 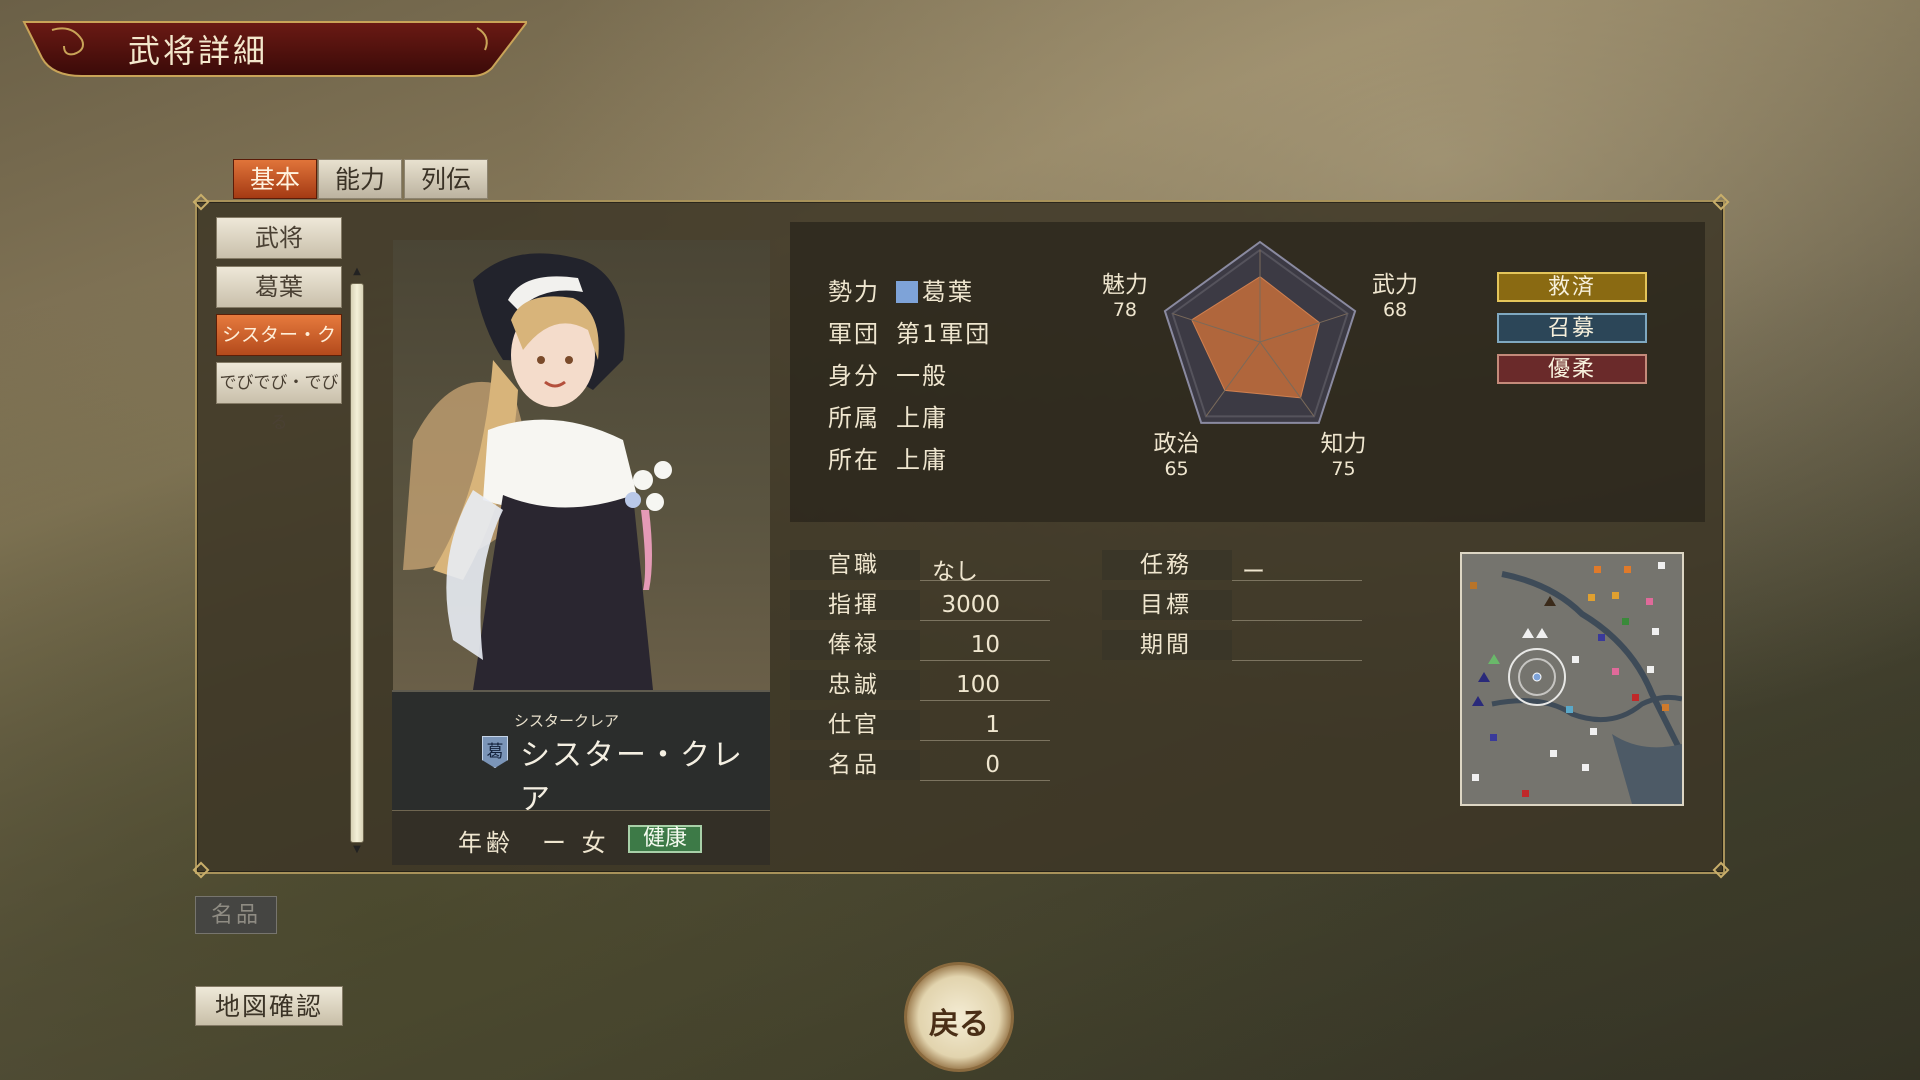 What do you see at coordinates (978, 685) in the screenshot?
I see `stat-value: 100` at bounding box center [978, 685].